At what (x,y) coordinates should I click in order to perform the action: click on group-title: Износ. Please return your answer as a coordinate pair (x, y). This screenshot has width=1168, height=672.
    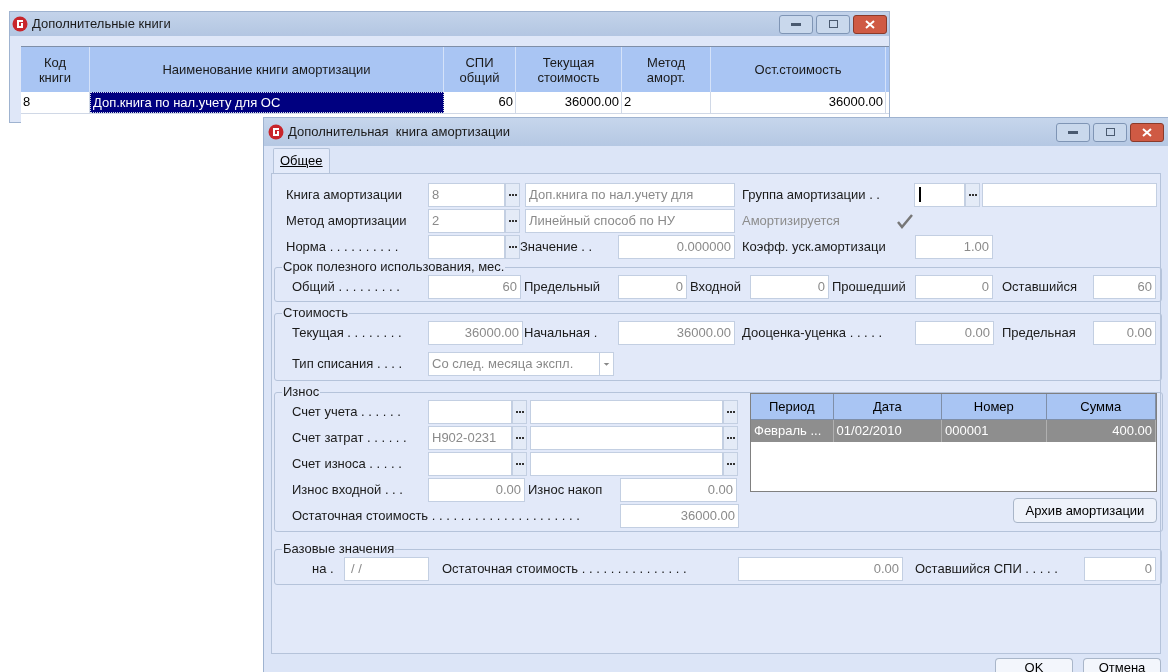
    Looking at the image, I should click on (301, 392).